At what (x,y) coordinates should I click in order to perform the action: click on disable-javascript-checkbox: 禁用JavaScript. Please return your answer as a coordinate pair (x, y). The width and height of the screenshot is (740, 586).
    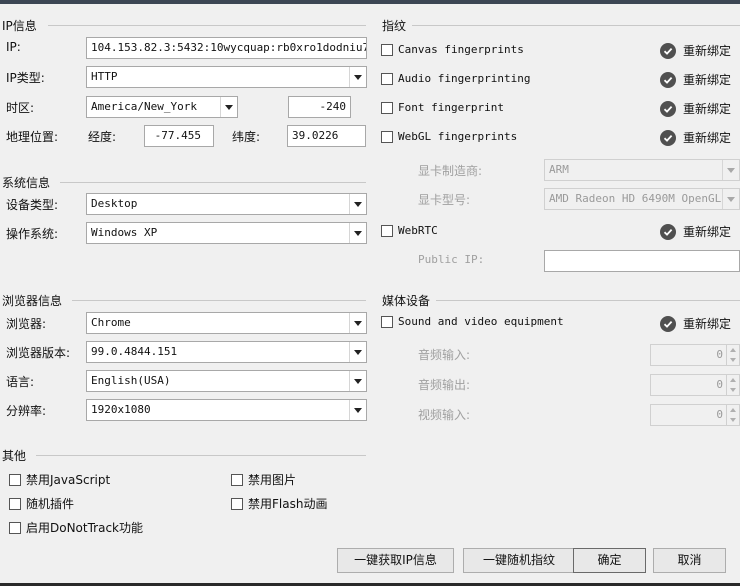
    Looking at the image, I should click on (59, 479).